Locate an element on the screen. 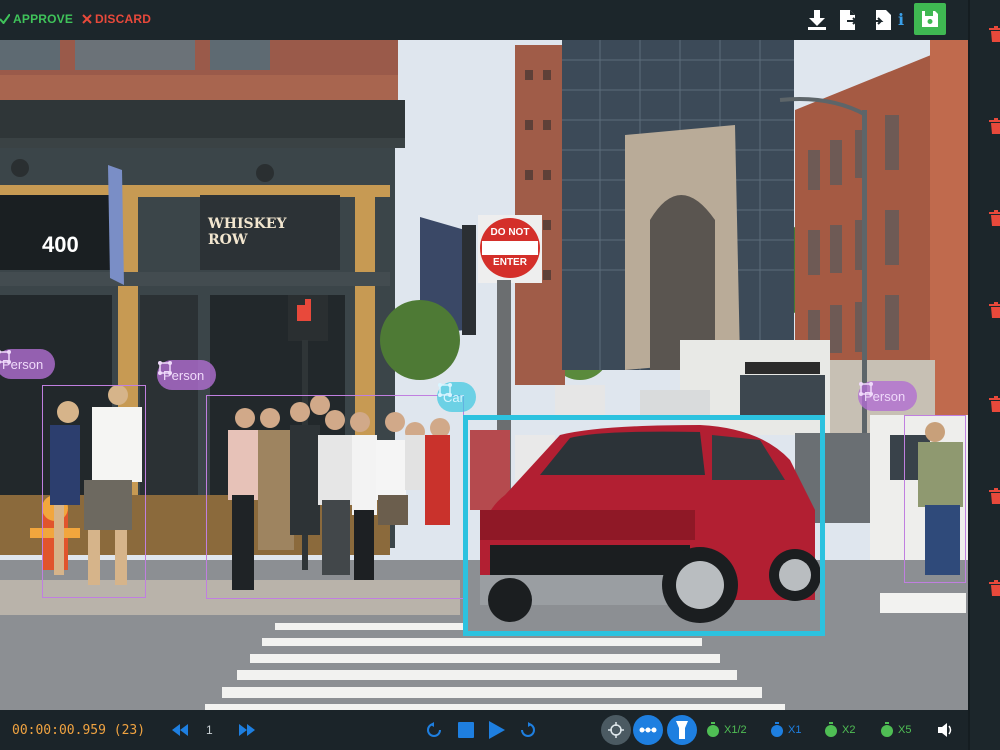 The image size is (1000, 750). close-icon is located at coordinates (87, 19).